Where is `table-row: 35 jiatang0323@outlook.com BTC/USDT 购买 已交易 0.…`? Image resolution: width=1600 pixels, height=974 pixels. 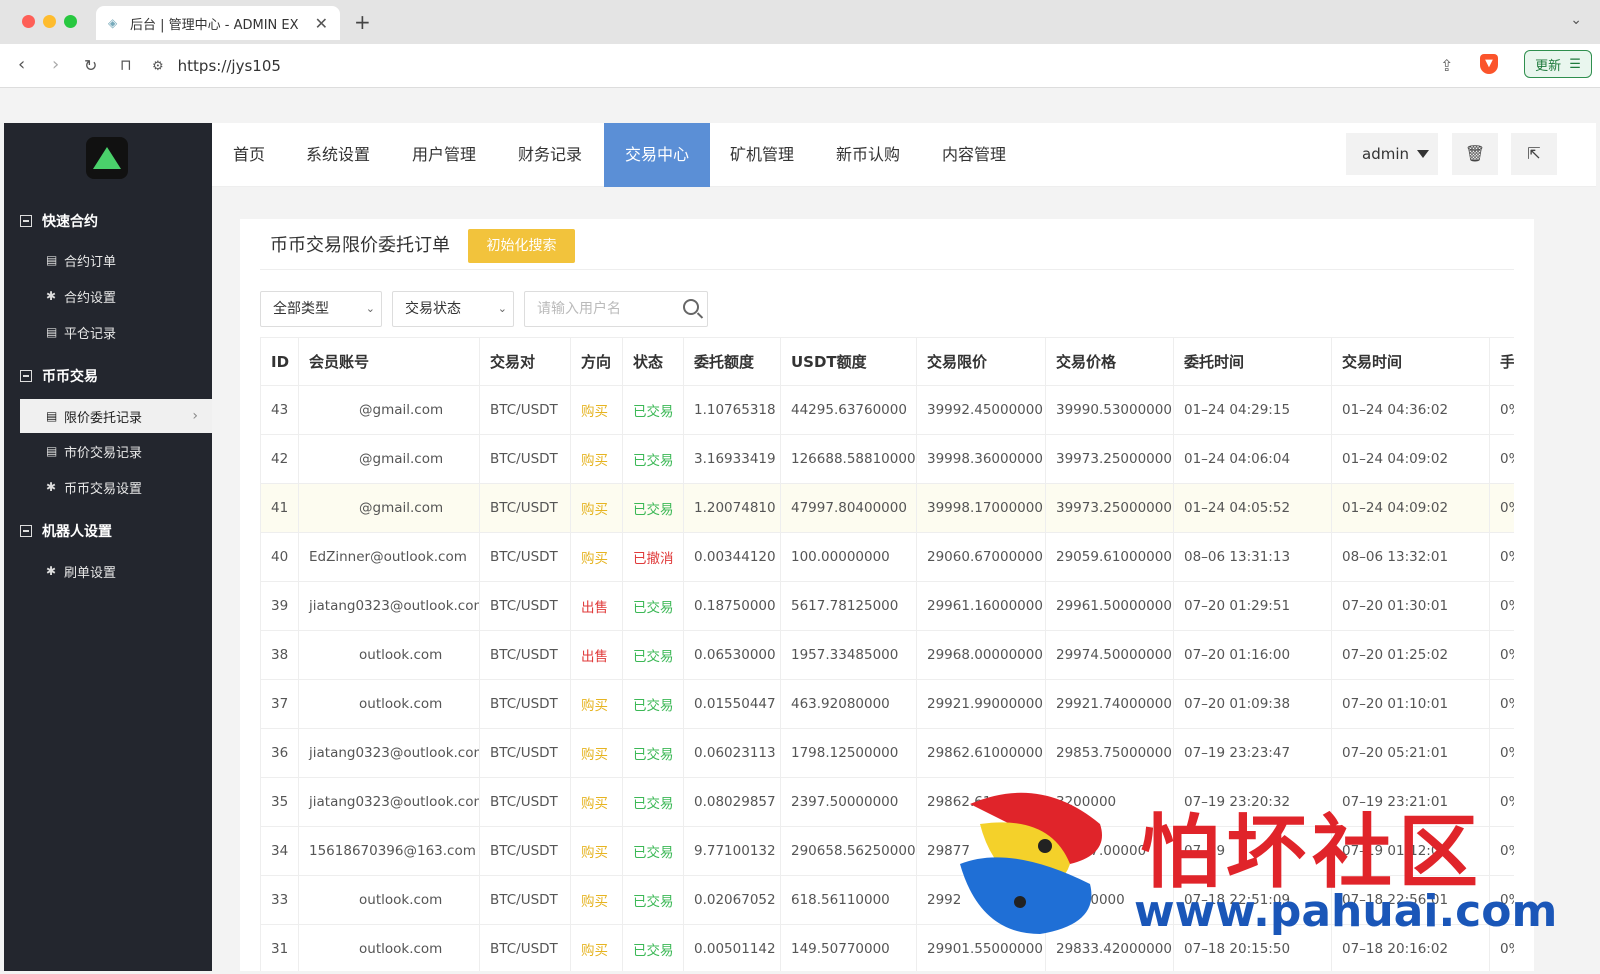 table-row: 35 jiatang0323@outlook.com BTC/USDT 购买 已交易 0.… is located at coordinates (887, 802).